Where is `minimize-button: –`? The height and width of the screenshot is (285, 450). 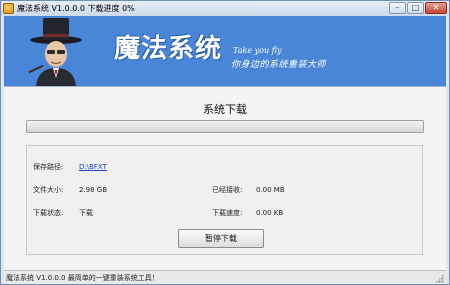 minimize-button: – is located at coordinates (397, 8).